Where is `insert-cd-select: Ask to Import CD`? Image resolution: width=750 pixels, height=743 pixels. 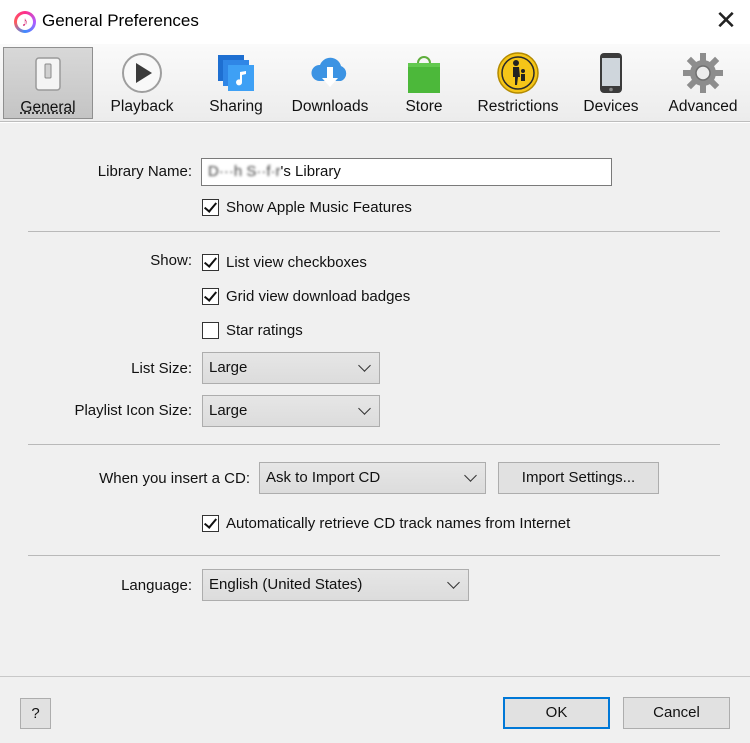
insert-cd-select: Ask to Import CD is located at coordinates (372, 478).